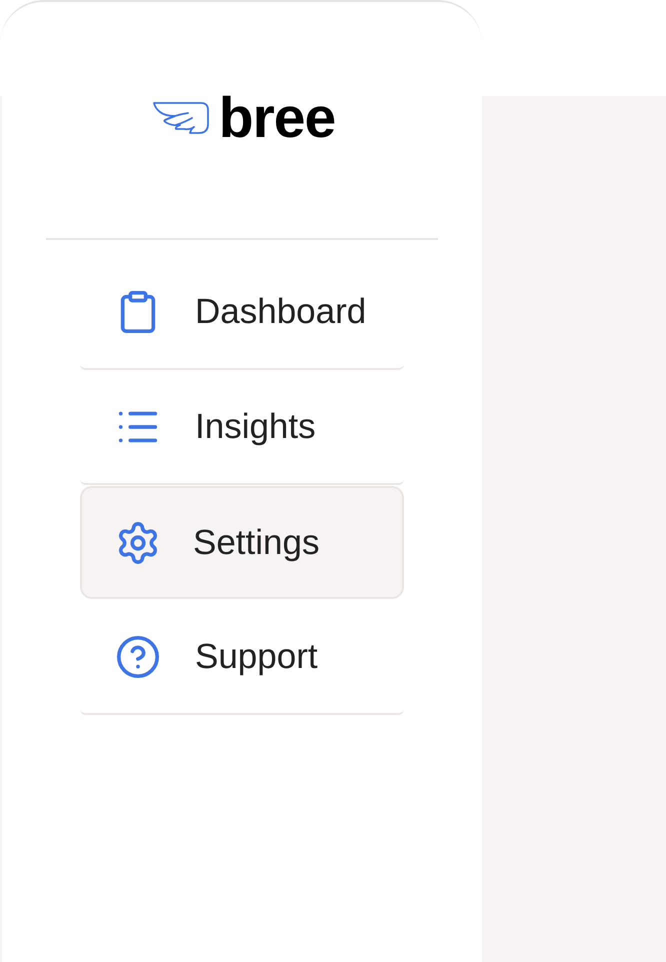 This screenshot has height=962, width=666. I want to click on help-icon, so click(138, 657).